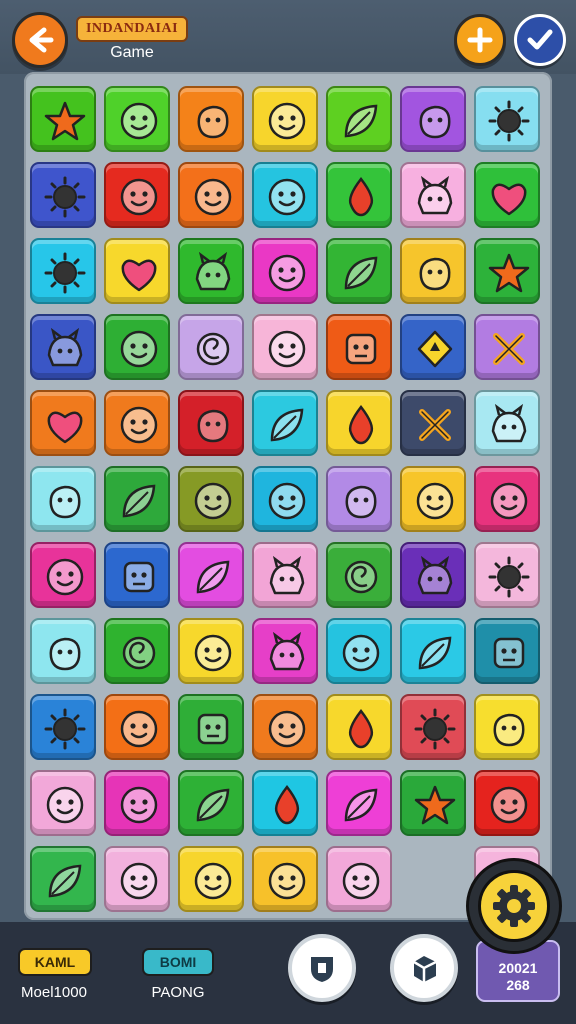 This screenshot has width=576, height=1024. I want to click on back-arrow-icon, so click(41, 40).